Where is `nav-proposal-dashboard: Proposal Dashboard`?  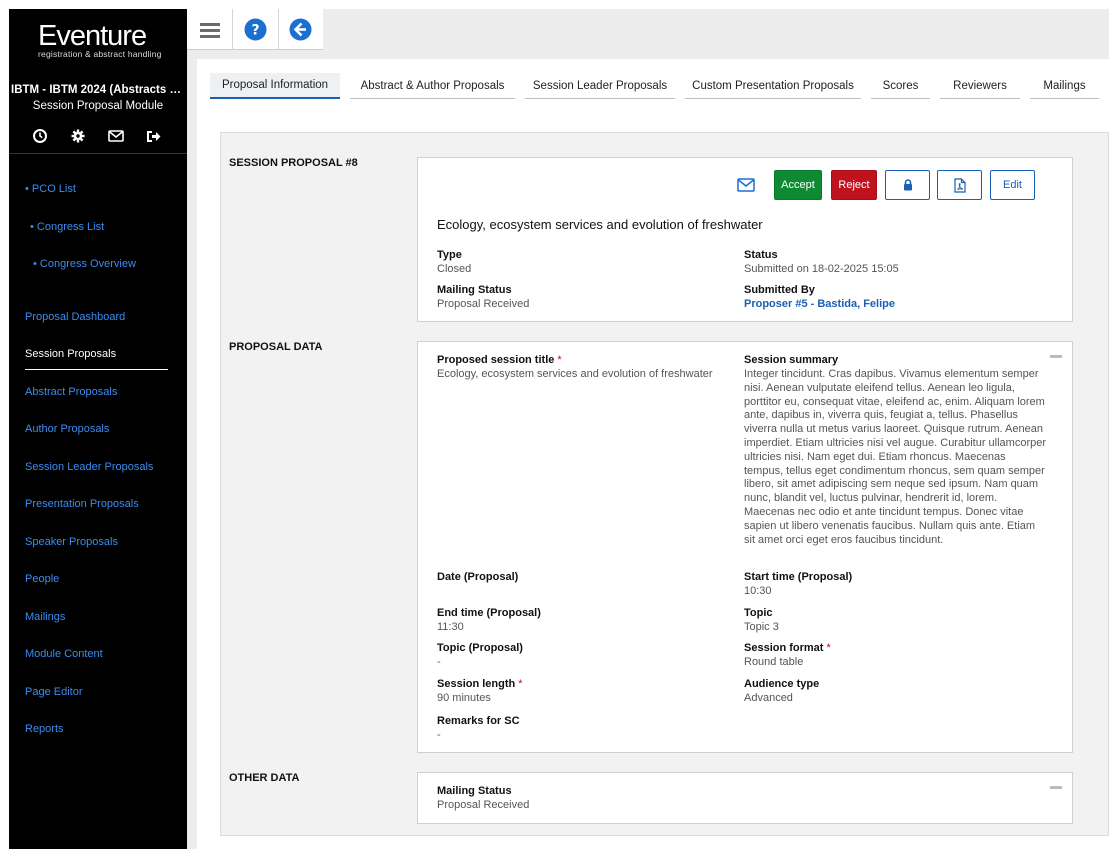 nav-proposal-dashboard: Proposal Dashboard is located at coordinates (75, 317).